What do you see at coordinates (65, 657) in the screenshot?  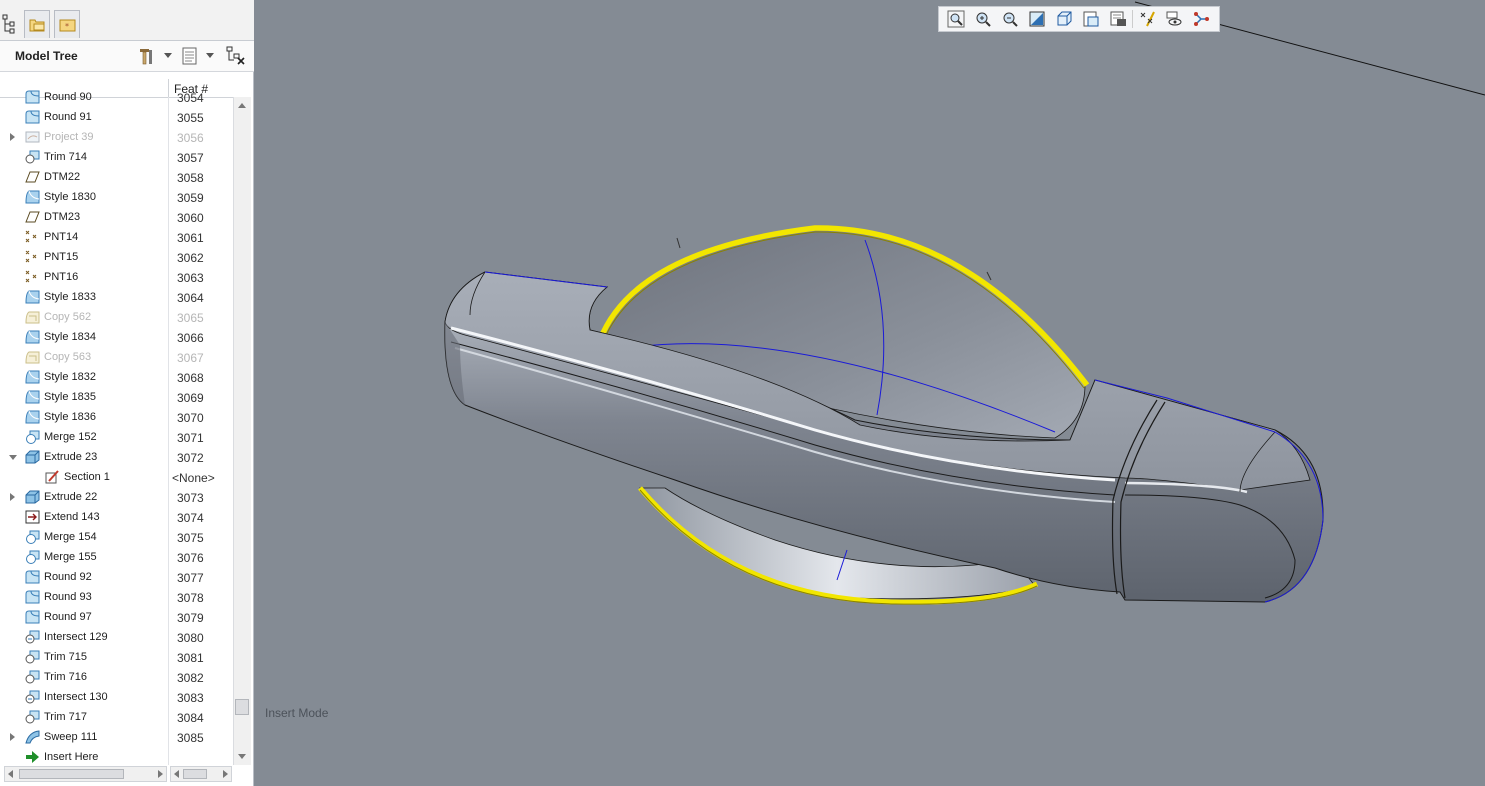 I see `tree-item-label: Trim 715` at bounding box center [65, 657].